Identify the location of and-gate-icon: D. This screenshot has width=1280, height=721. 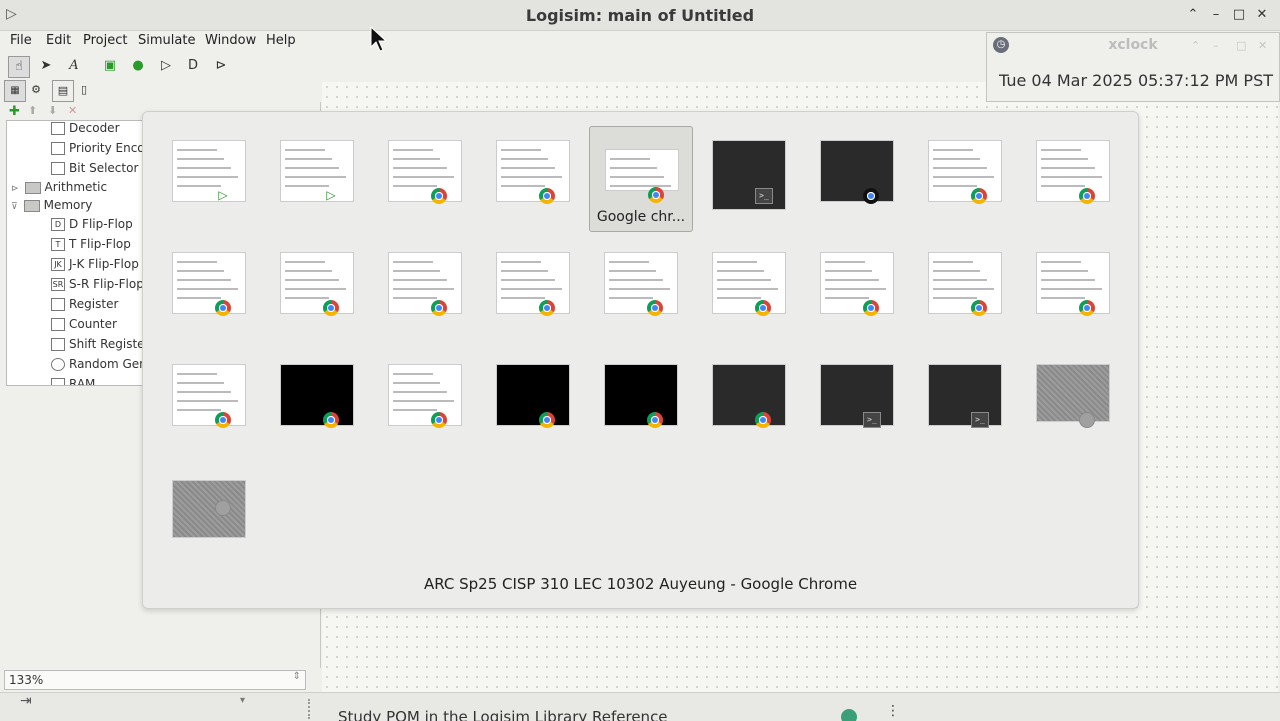
(193, 66).